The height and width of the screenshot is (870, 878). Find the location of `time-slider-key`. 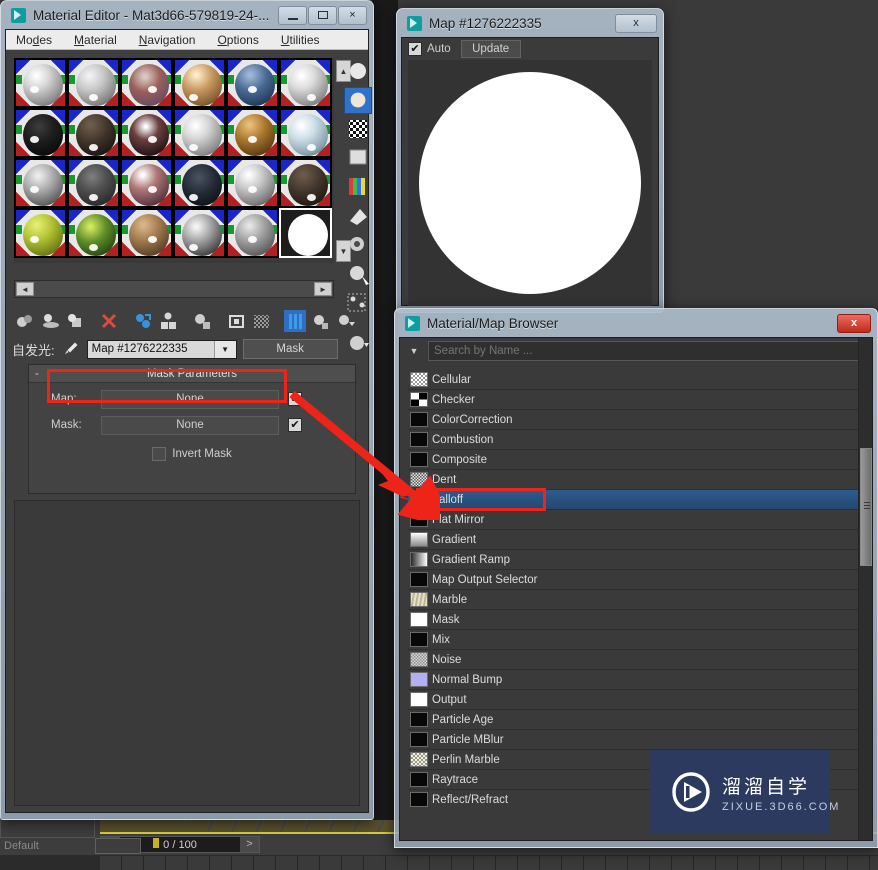

time-slider-key is located at coordinates (156, 843).